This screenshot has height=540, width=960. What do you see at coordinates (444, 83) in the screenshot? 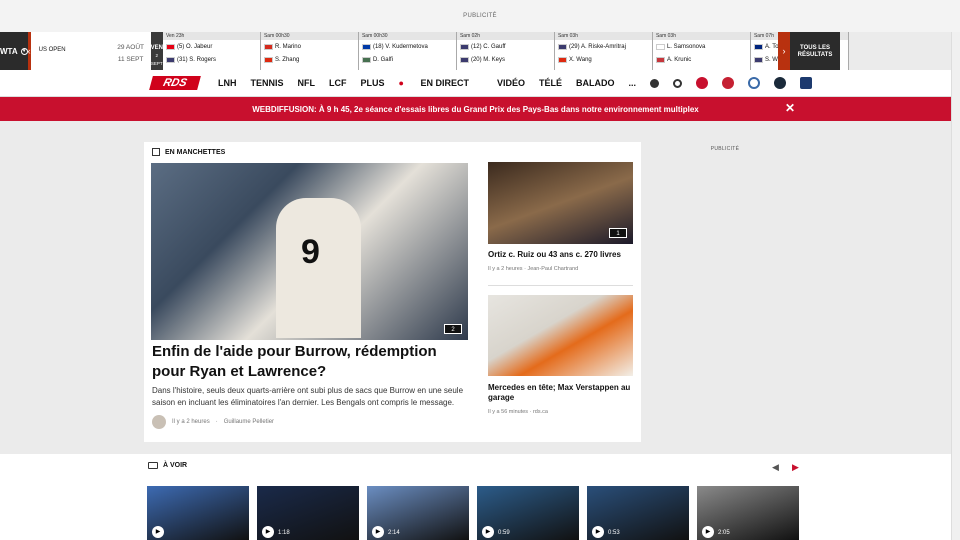
I see `en-direct-label: EN DIRECT` at bounding box center [444, 83].